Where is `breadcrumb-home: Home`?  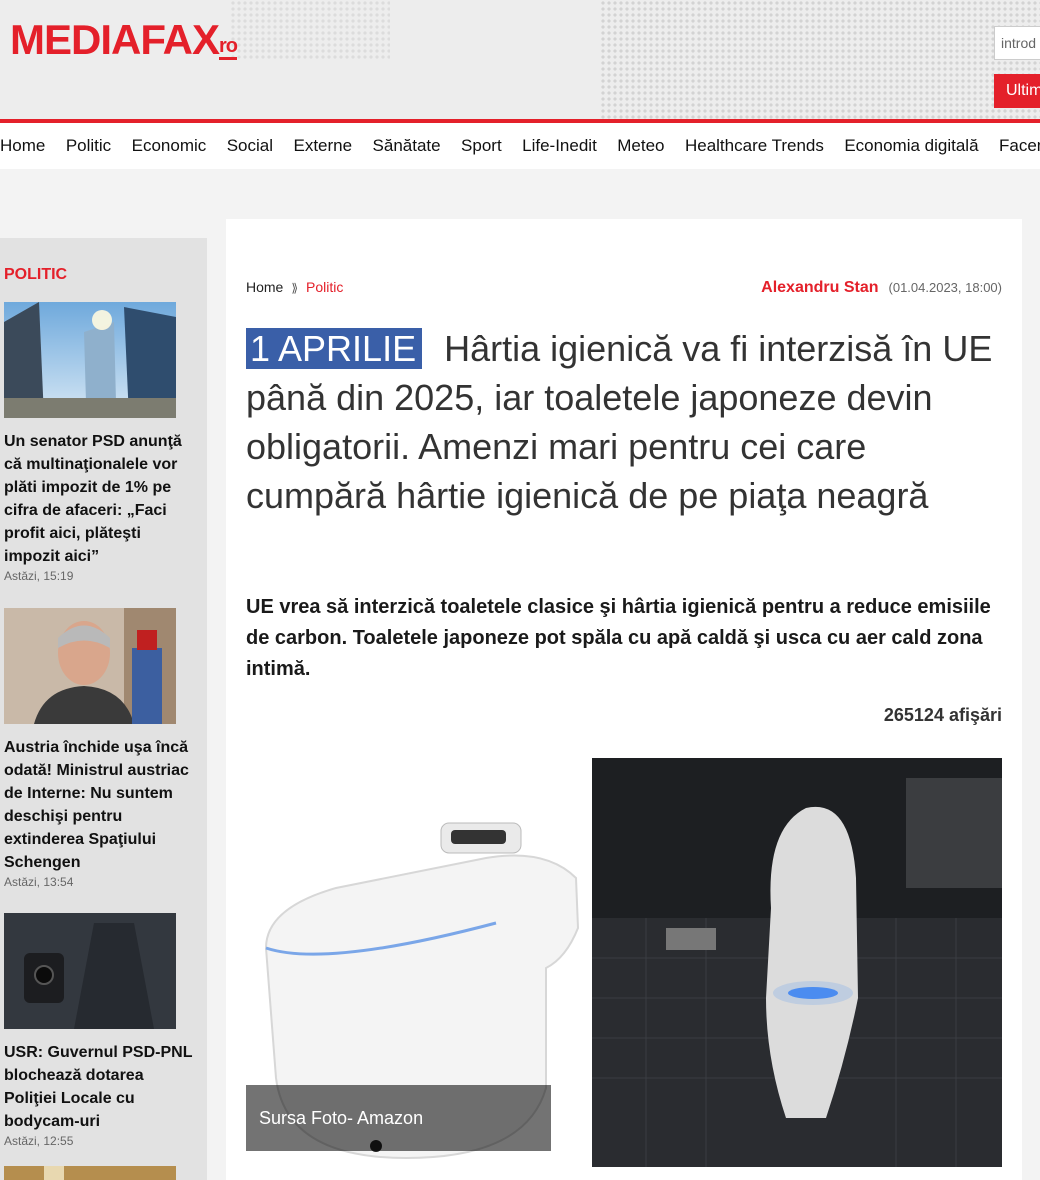 breadcrumb-home: Home is located at coordinates (264, 287).